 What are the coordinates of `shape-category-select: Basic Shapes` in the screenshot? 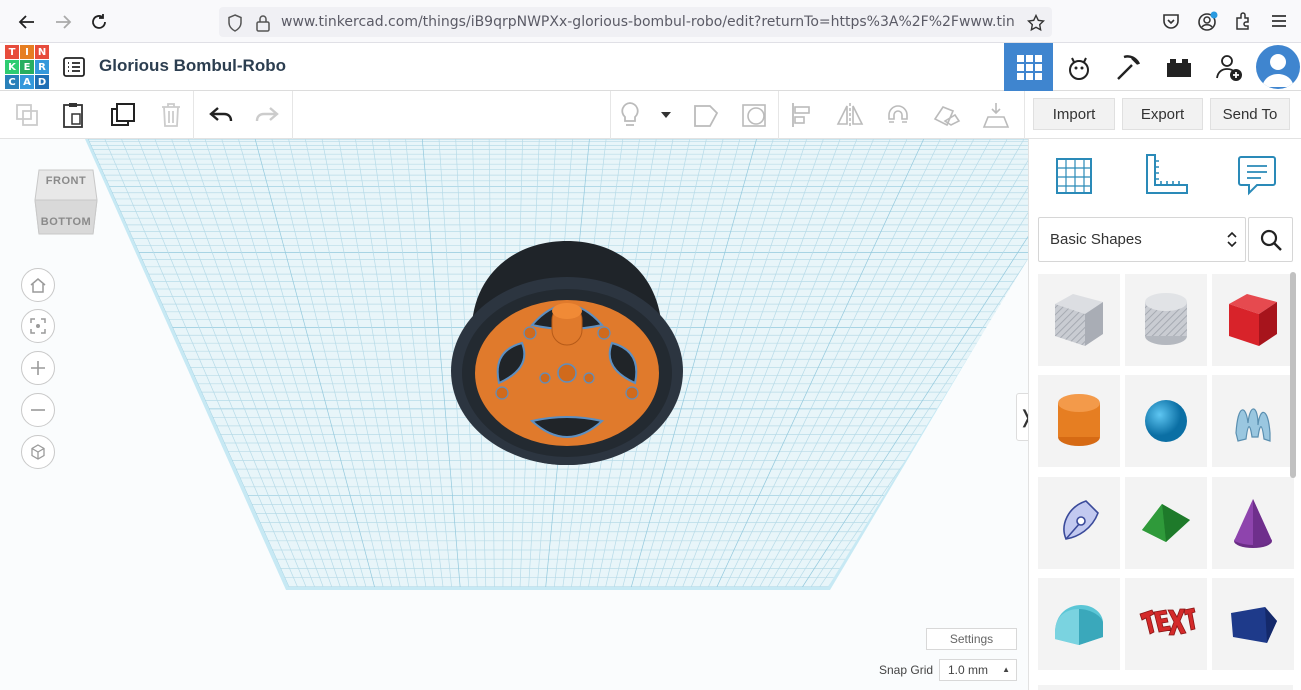 It's located at (1142, 239).